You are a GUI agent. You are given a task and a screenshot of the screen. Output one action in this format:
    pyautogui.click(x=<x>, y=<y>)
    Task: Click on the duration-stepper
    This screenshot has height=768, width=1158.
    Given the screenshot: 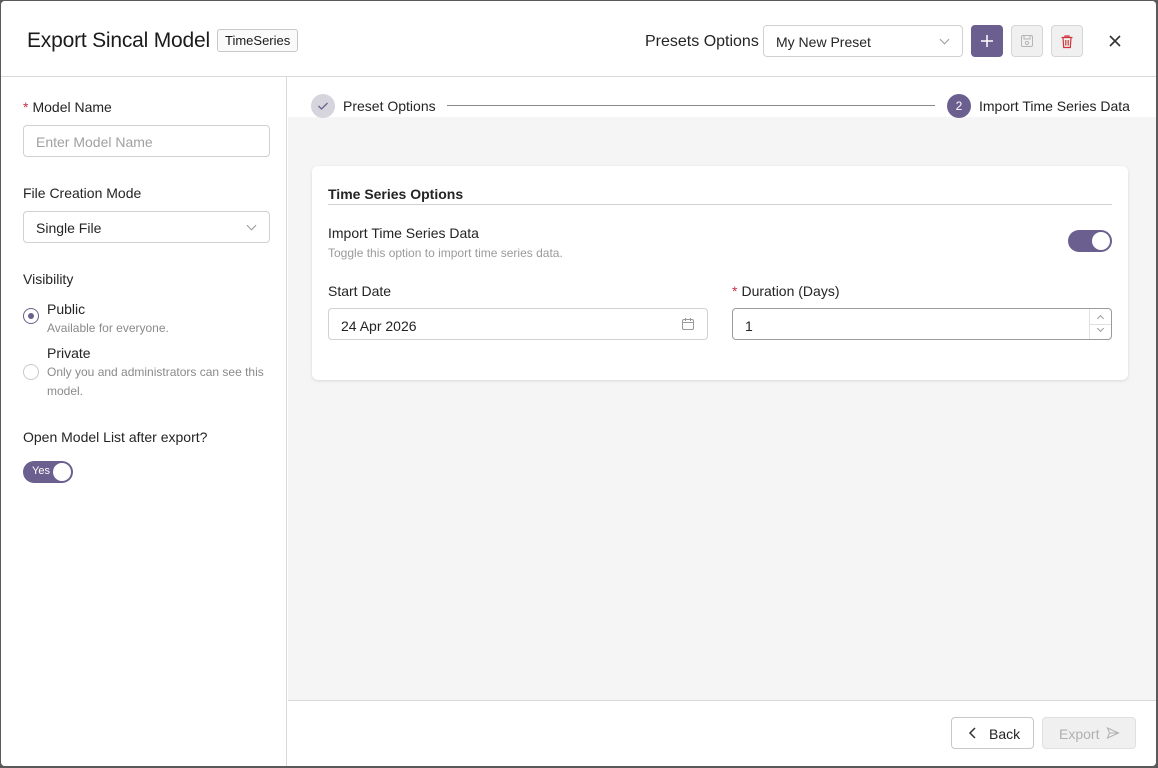 What is the action you would take?
    pyautogui.click(x=1100, y=324)
    